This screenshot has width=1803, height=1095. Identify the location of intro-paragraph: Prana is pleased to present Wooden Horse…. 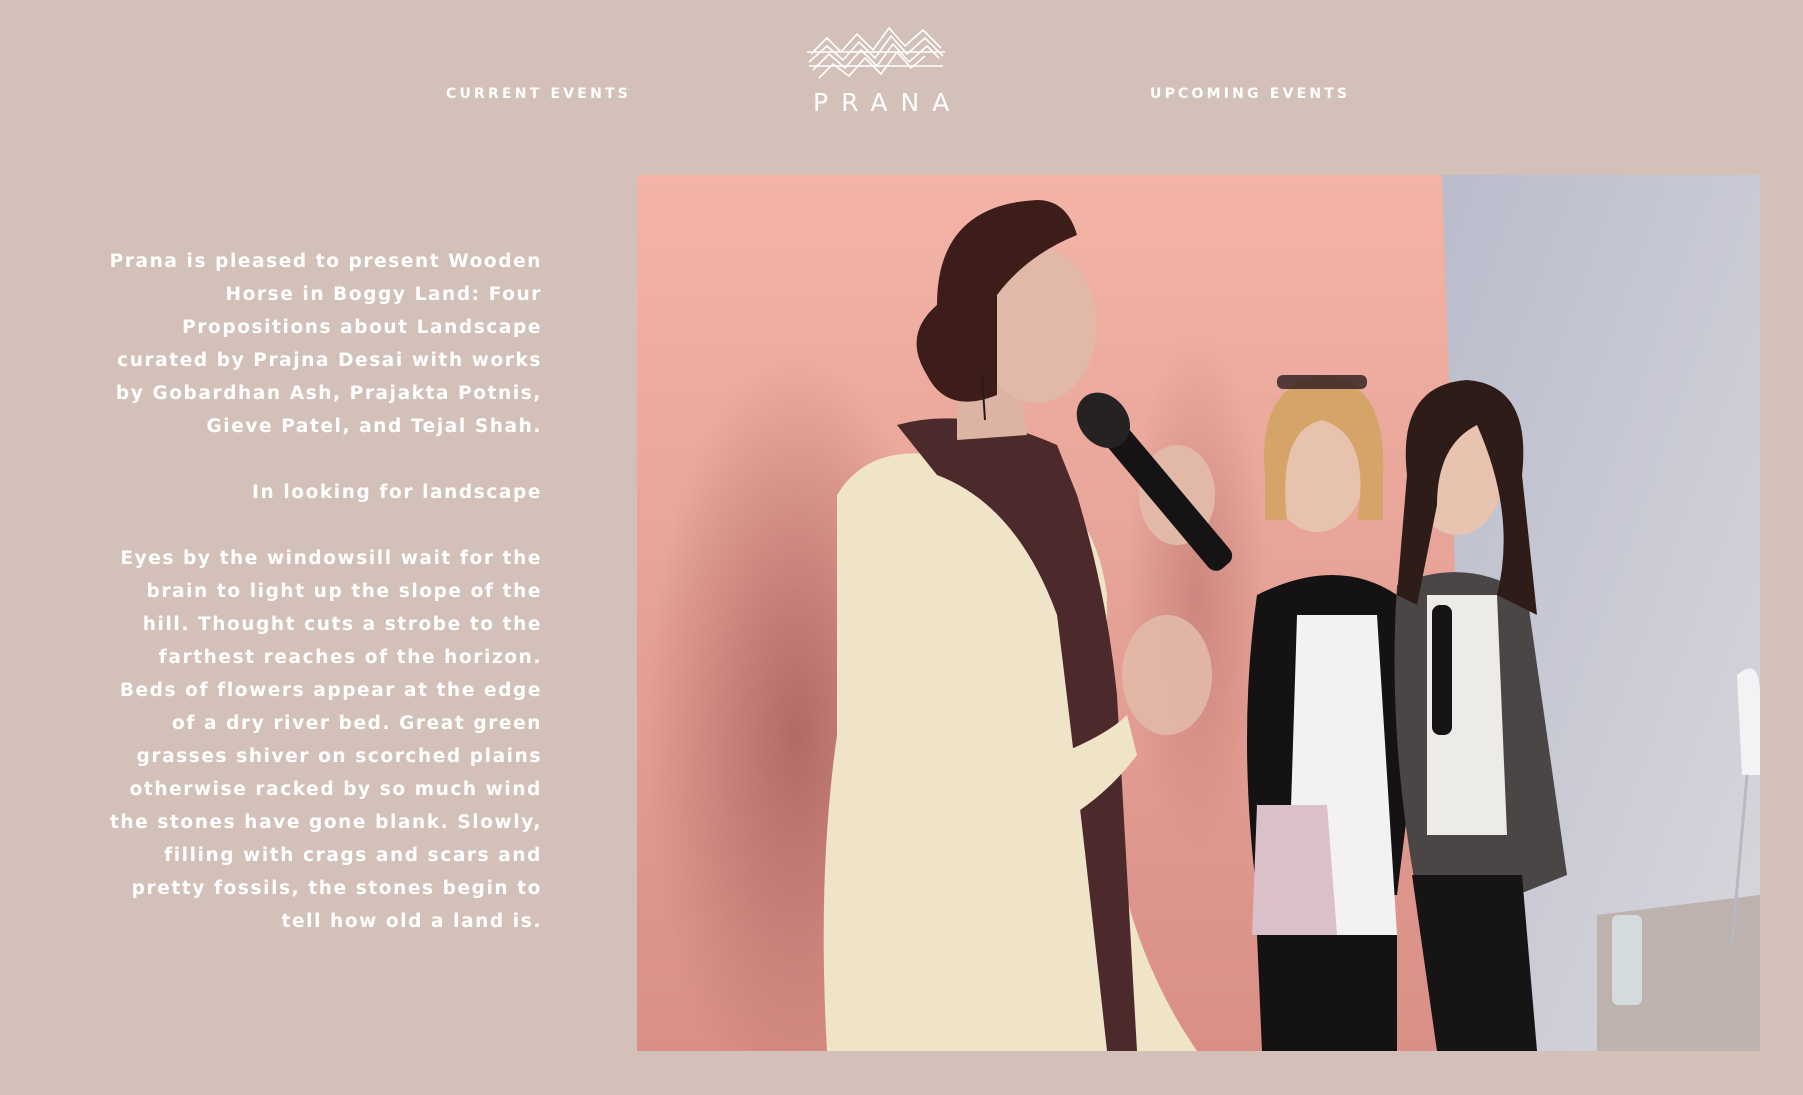
(325, 344).